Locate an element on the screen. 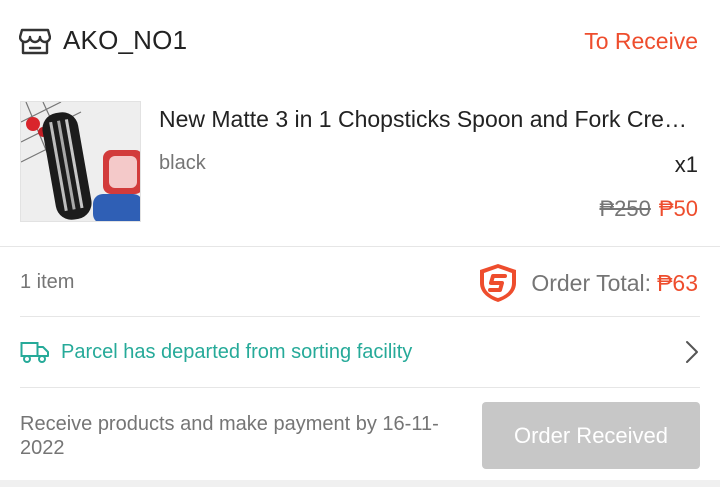 The width and height of the screenshot is (720, 487). product-variant: black is located at coordinates (182, 163).